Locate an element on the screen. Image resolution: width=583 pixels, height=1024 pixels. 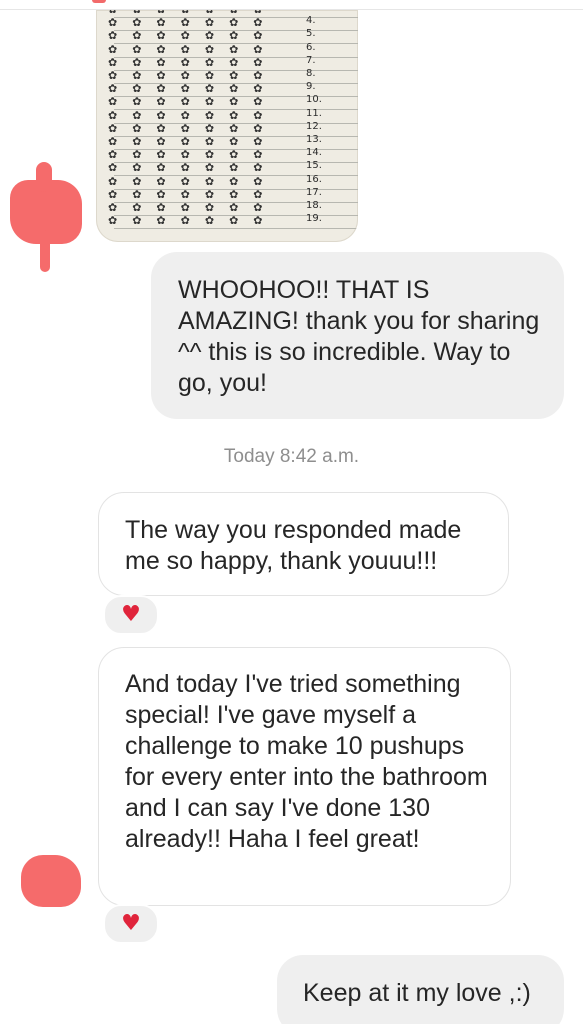
photo-row-number: 13. is located at coordinates (314, 139).